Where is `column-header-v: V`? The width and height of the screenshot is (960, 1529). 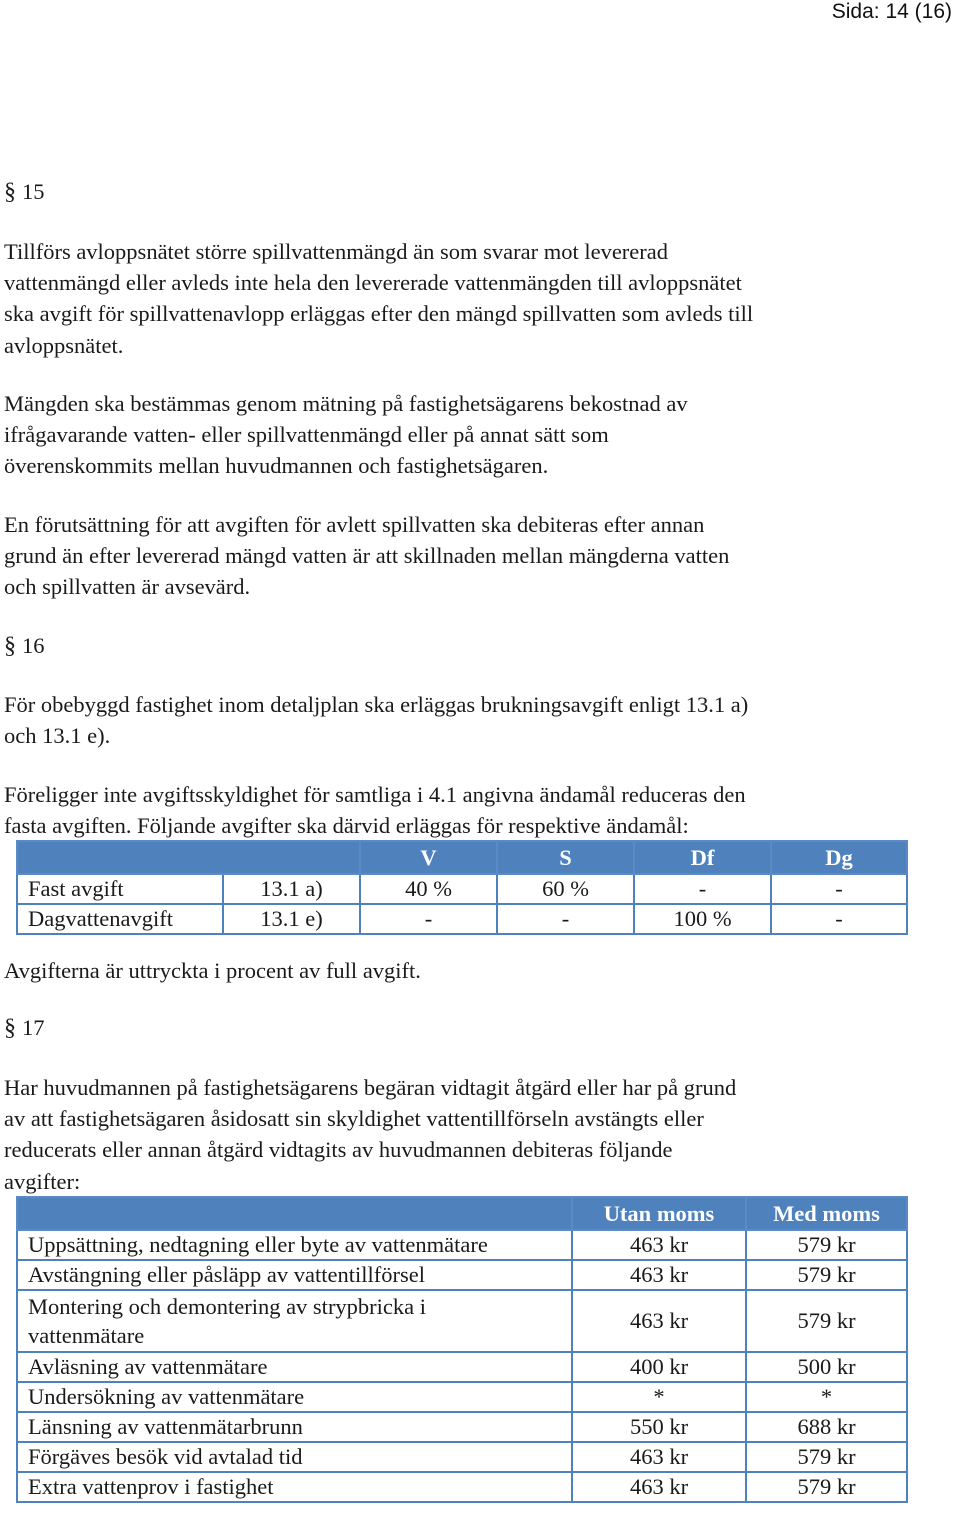
column-header-v: V is located at coordinates (428, 857).